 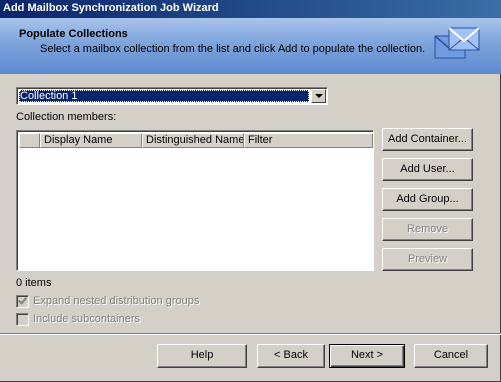 I want to click on next-button: Next >, so click(x=367, y=356).